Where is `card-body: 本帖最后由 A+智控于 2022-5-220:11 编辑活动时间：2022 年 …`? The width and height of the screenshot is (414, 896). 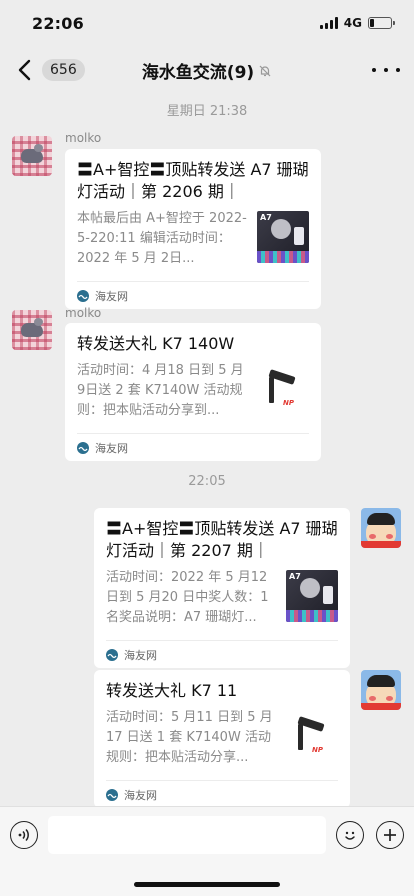
card-body: 本帖最后由 A+智控于 2022-5-220:11 编辑活动时间：2022 年 … is located at coordinates (193, 239).